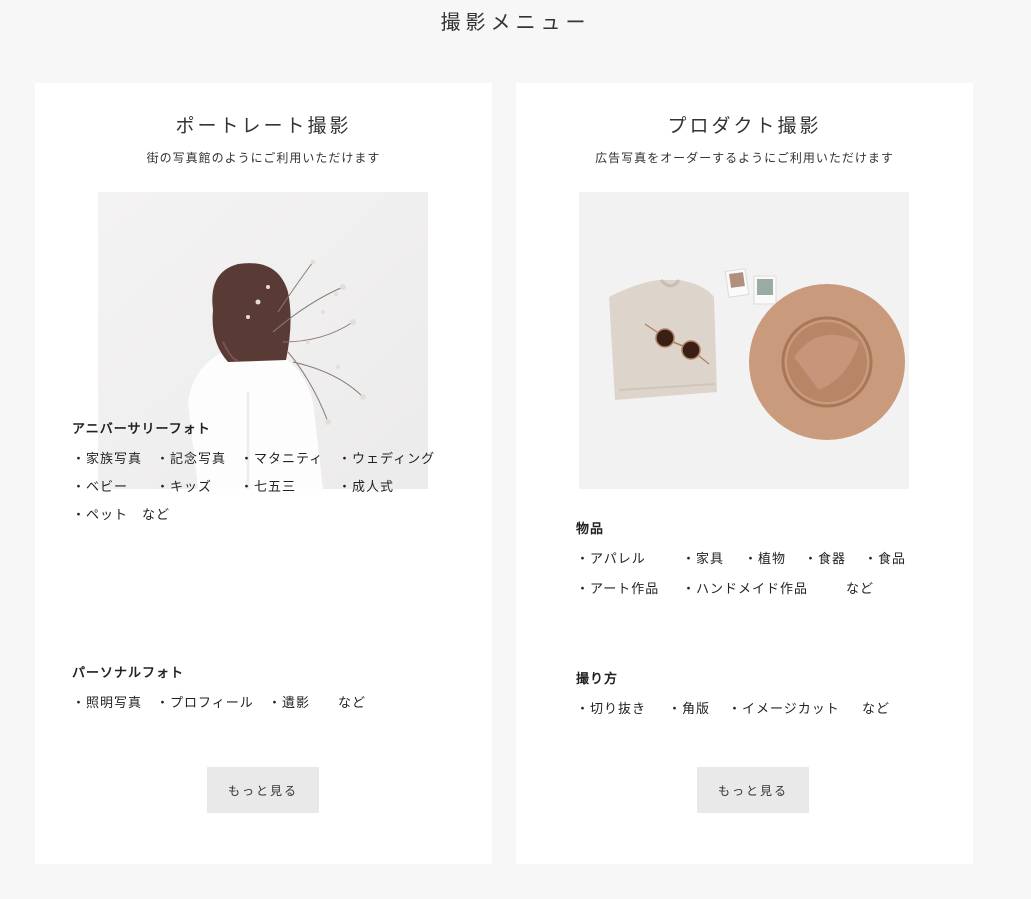 This screenshot has width=1031, height=899. What do you see at coordinates (268, 487) in the screenshot?
I see `list-item: ・七五三` at bounding box center [268, 487].